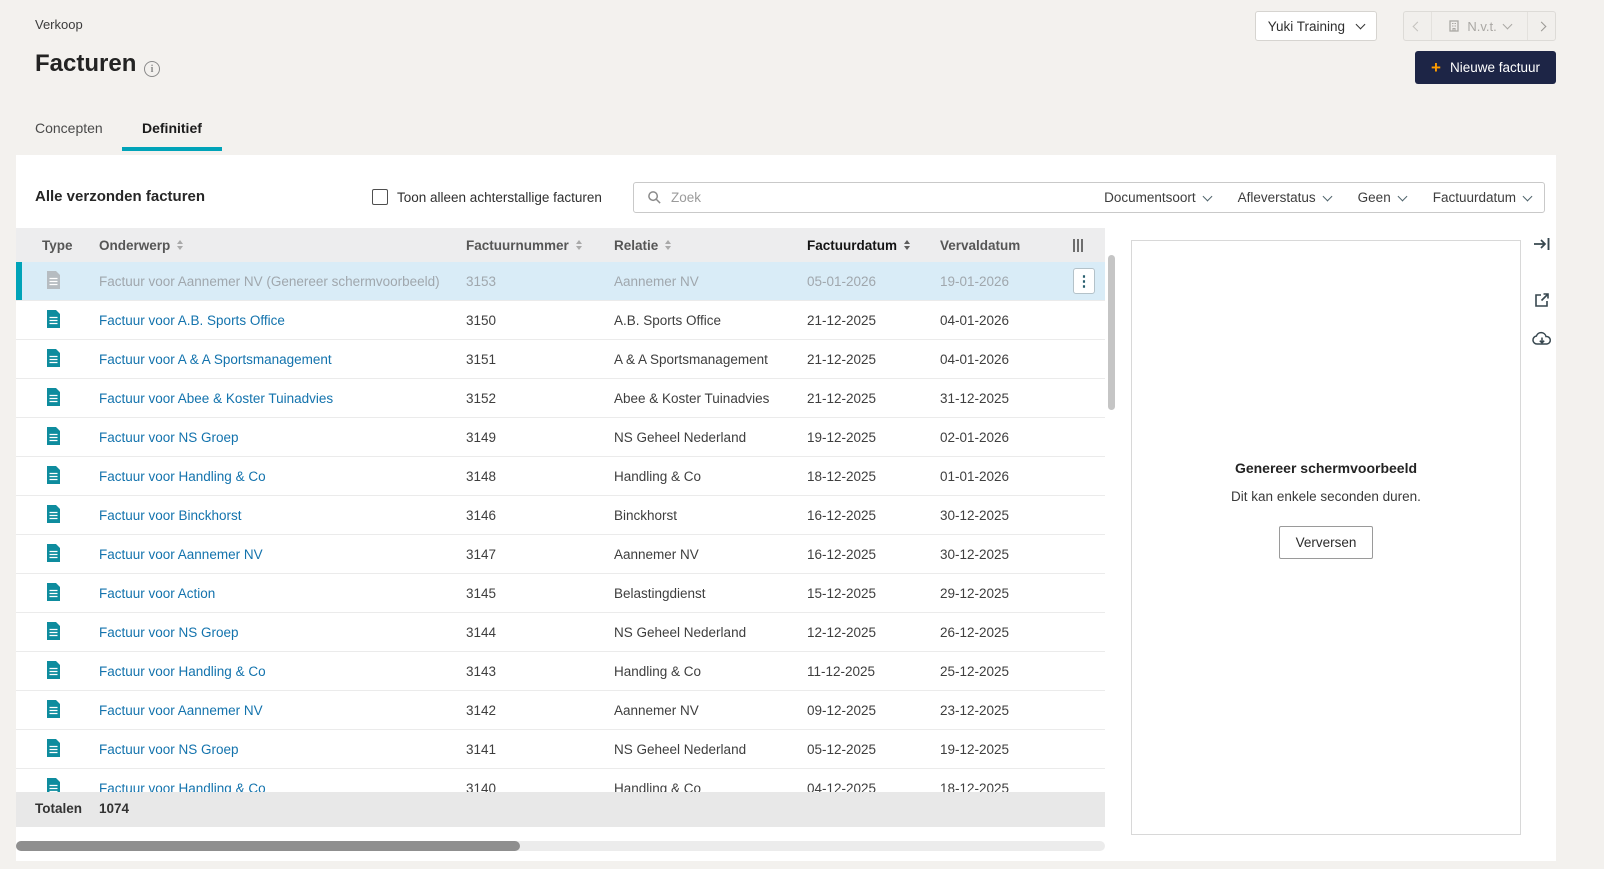  What do you see at coordinates (1542, 300) in the screenshot?
I see `open-in-new-icon` at bounding box center [1542, 300].